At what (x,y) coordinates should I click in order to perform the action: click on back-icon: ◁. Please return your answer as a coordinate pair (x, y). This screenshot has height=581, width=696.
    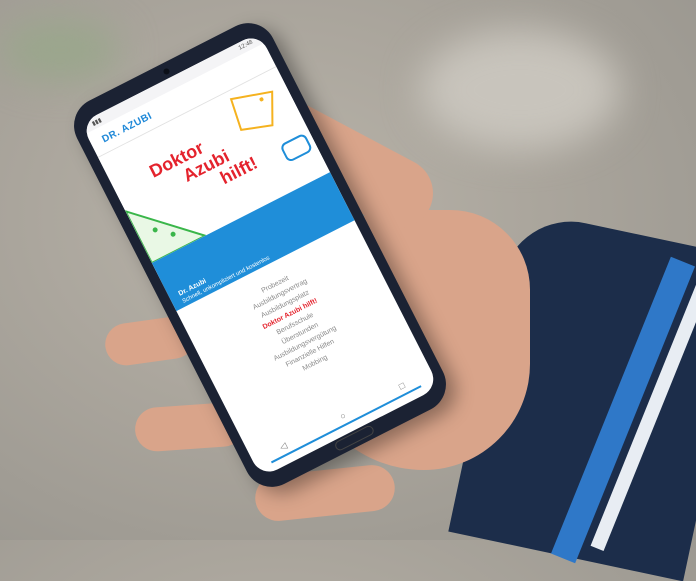
    Looking at the image, I should click on (283, 446).